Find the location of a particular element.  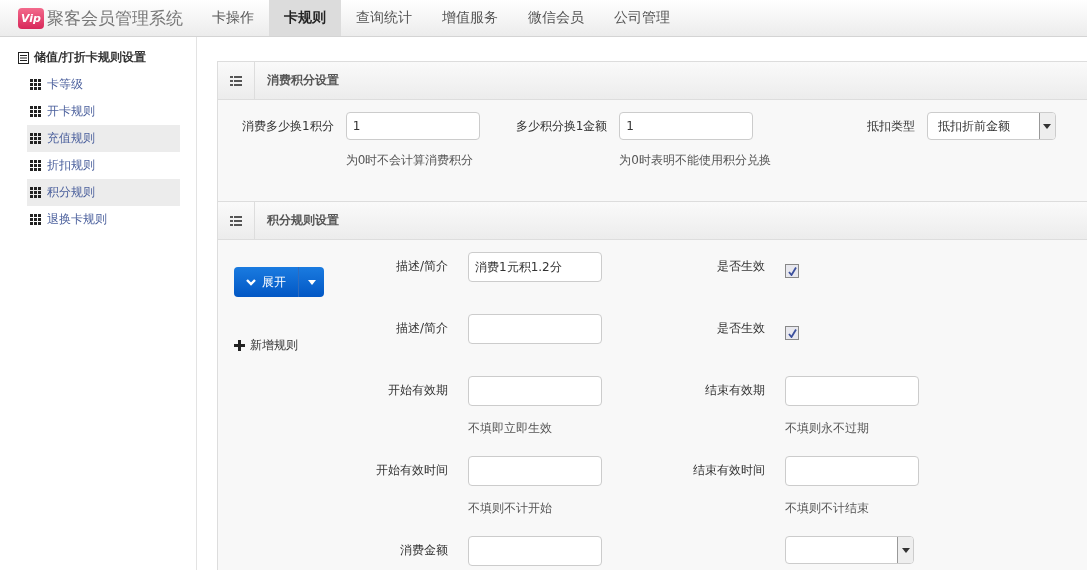

sidebar-item: 开卡规则 is located at coordinates (103, 111).